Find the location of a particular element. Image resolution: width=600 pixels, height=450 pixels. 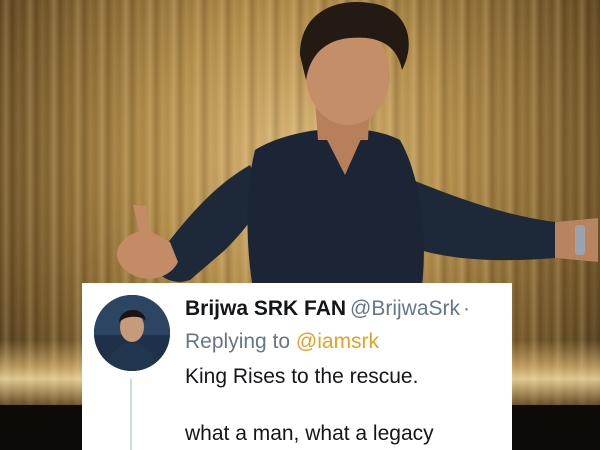

reply-prefix: Replying to is located at coordinates (238, 341).